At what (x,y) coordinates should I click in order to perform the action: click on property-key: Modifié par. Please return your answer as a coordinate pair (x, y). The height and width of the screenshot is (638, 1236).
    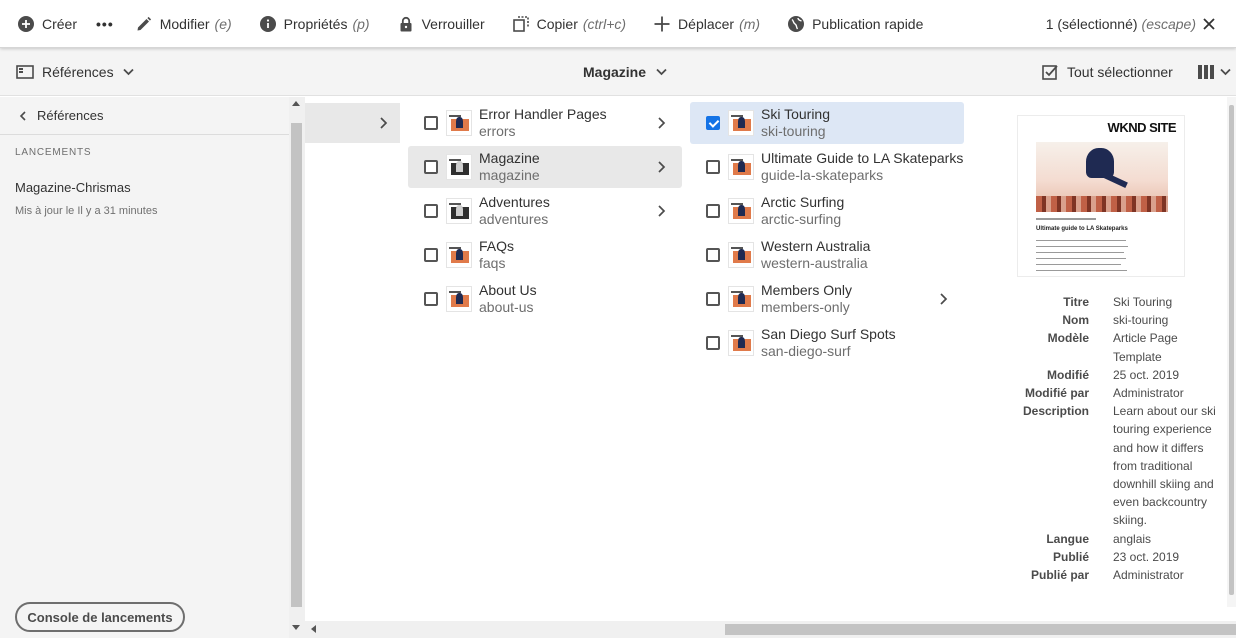
    Looking at the image, I should click on (1056, 393).